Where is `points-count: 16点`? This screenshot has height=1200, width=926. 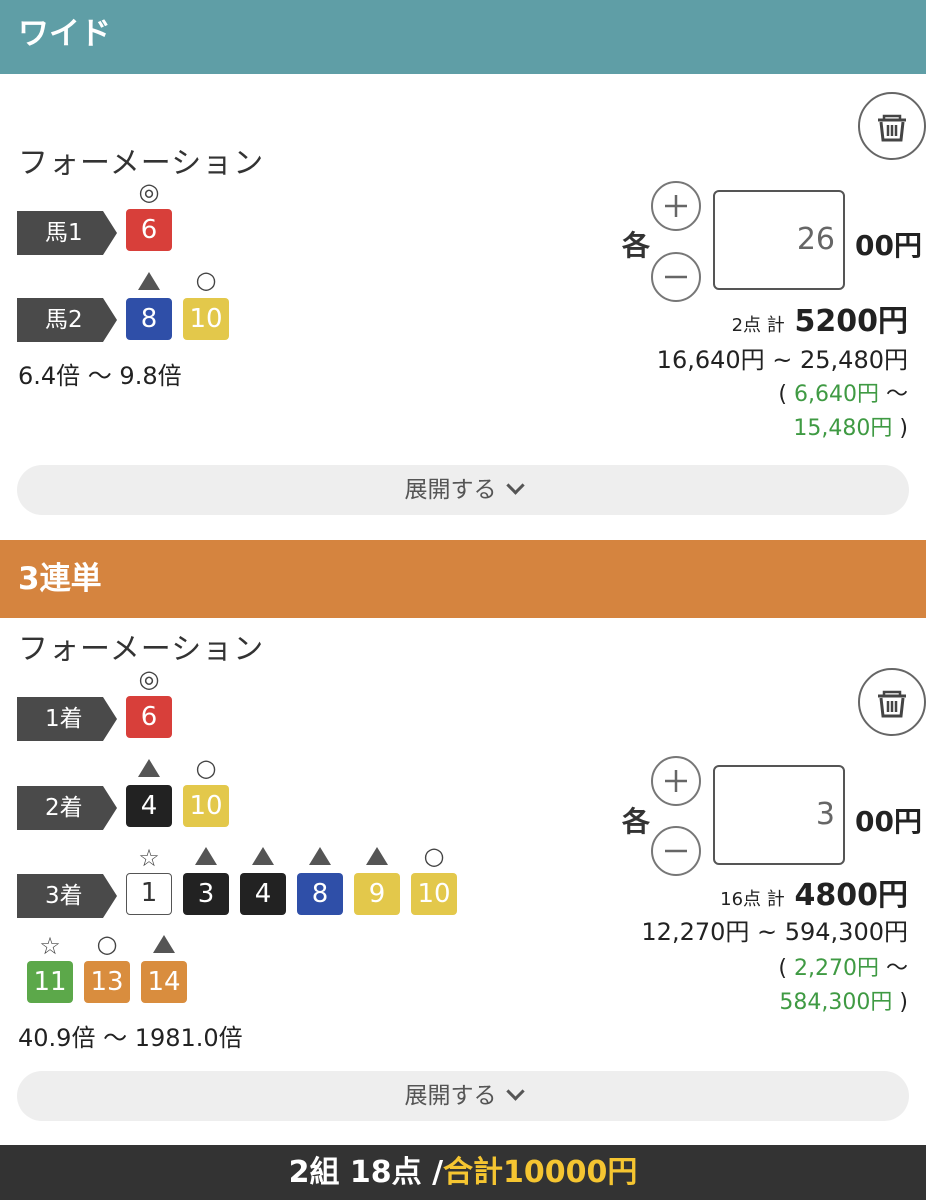 points-count: 16点 is located at coordinates (741, 899).